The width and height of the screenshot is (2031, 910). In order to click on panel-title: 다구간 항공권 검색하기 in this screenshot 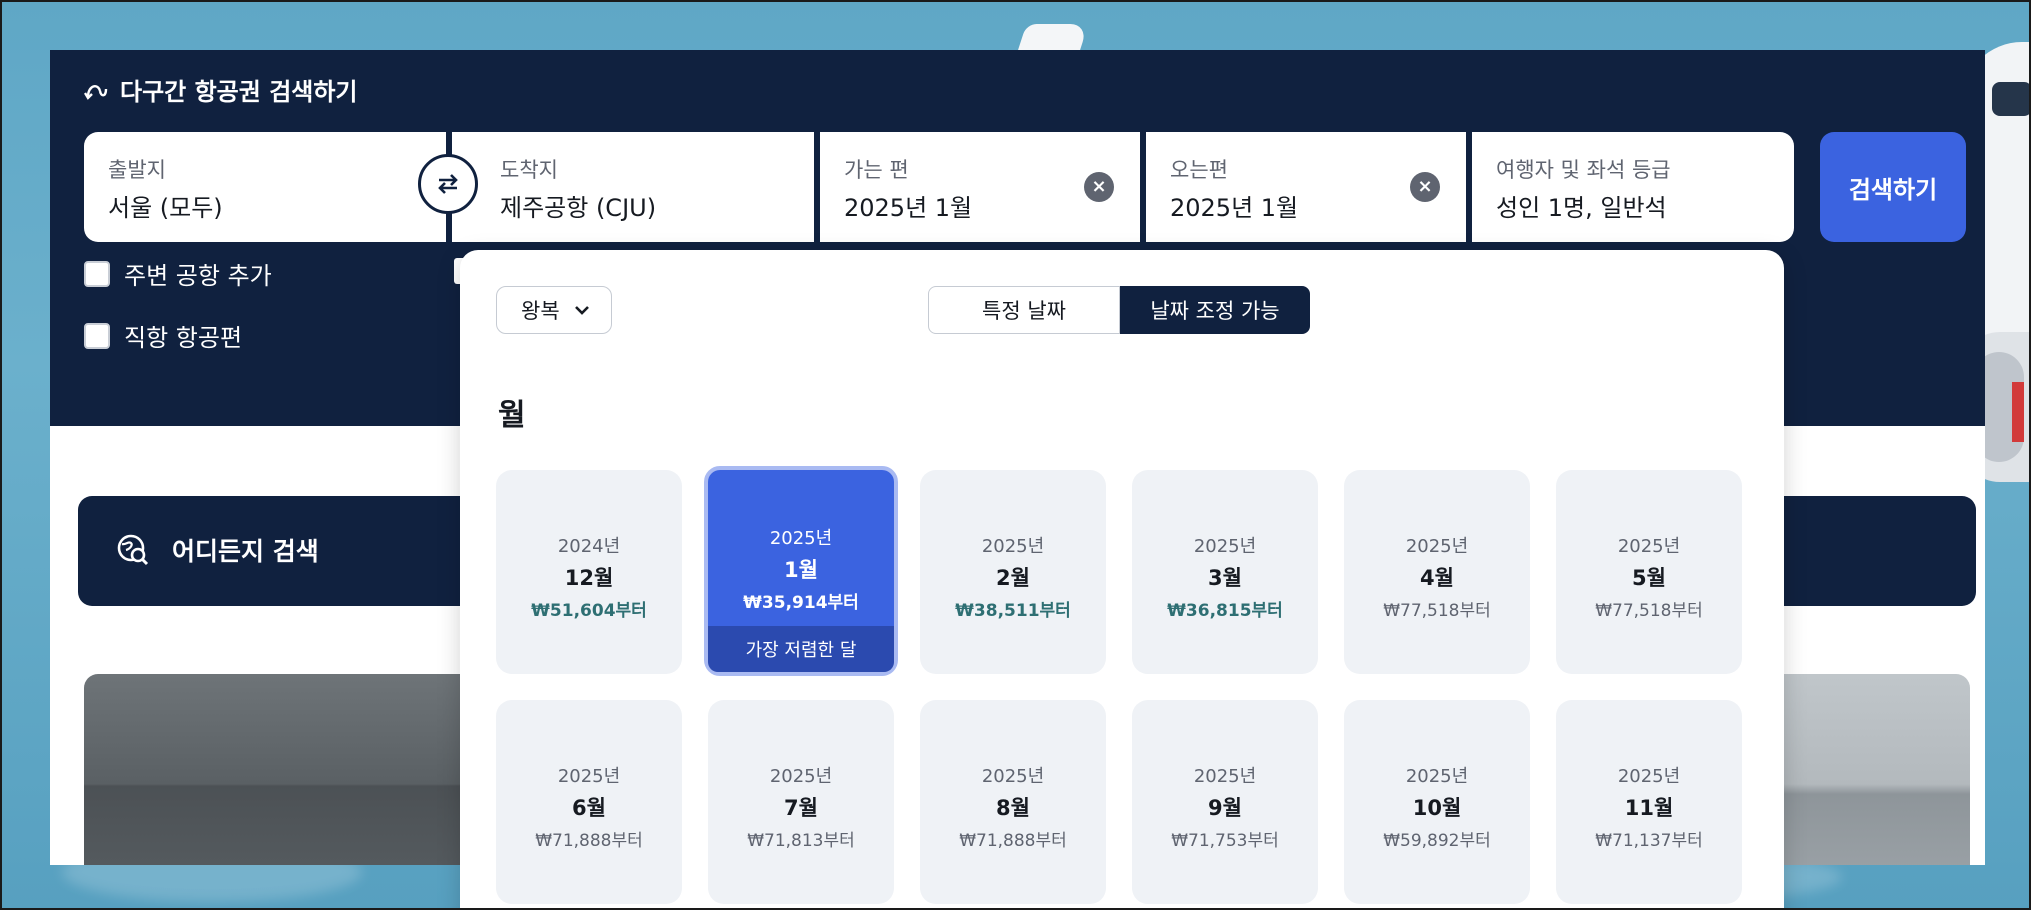, I will do `click(221, 89)`.